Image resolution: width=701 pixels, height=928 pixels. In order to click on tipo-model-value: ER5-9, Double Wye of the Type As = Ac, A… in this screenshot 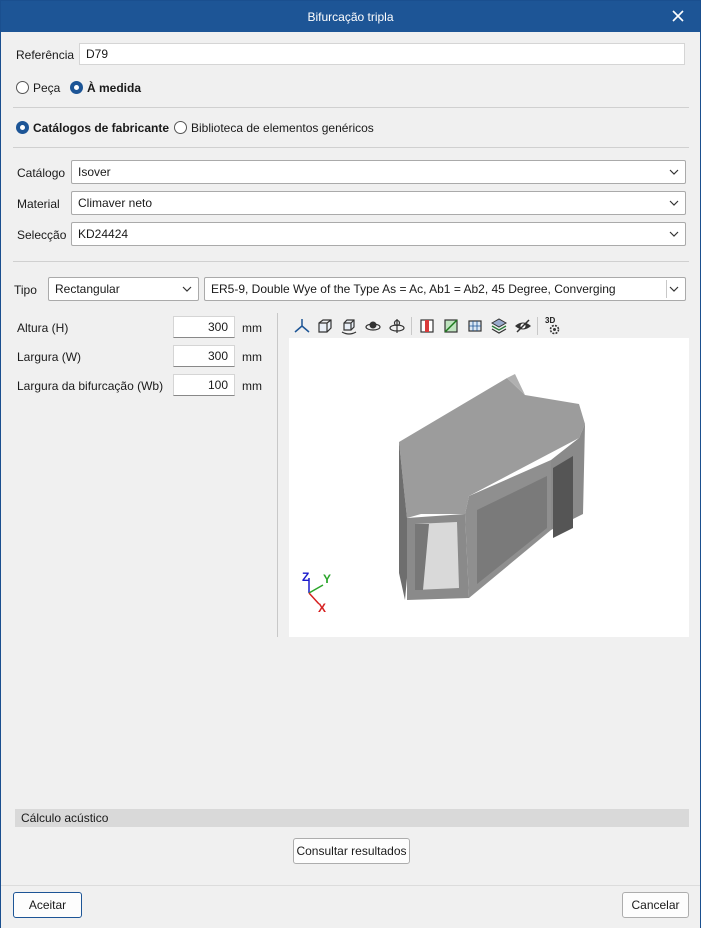, I will do `click(413, 289)`.